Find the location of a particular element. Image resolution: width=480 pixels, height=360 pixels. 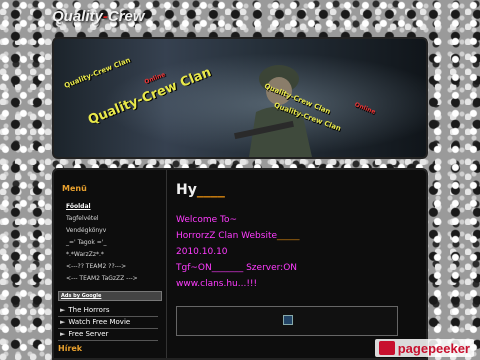

status-line: Tgf~ON_______ Szerver:ON is located at coordinates (237, 268).